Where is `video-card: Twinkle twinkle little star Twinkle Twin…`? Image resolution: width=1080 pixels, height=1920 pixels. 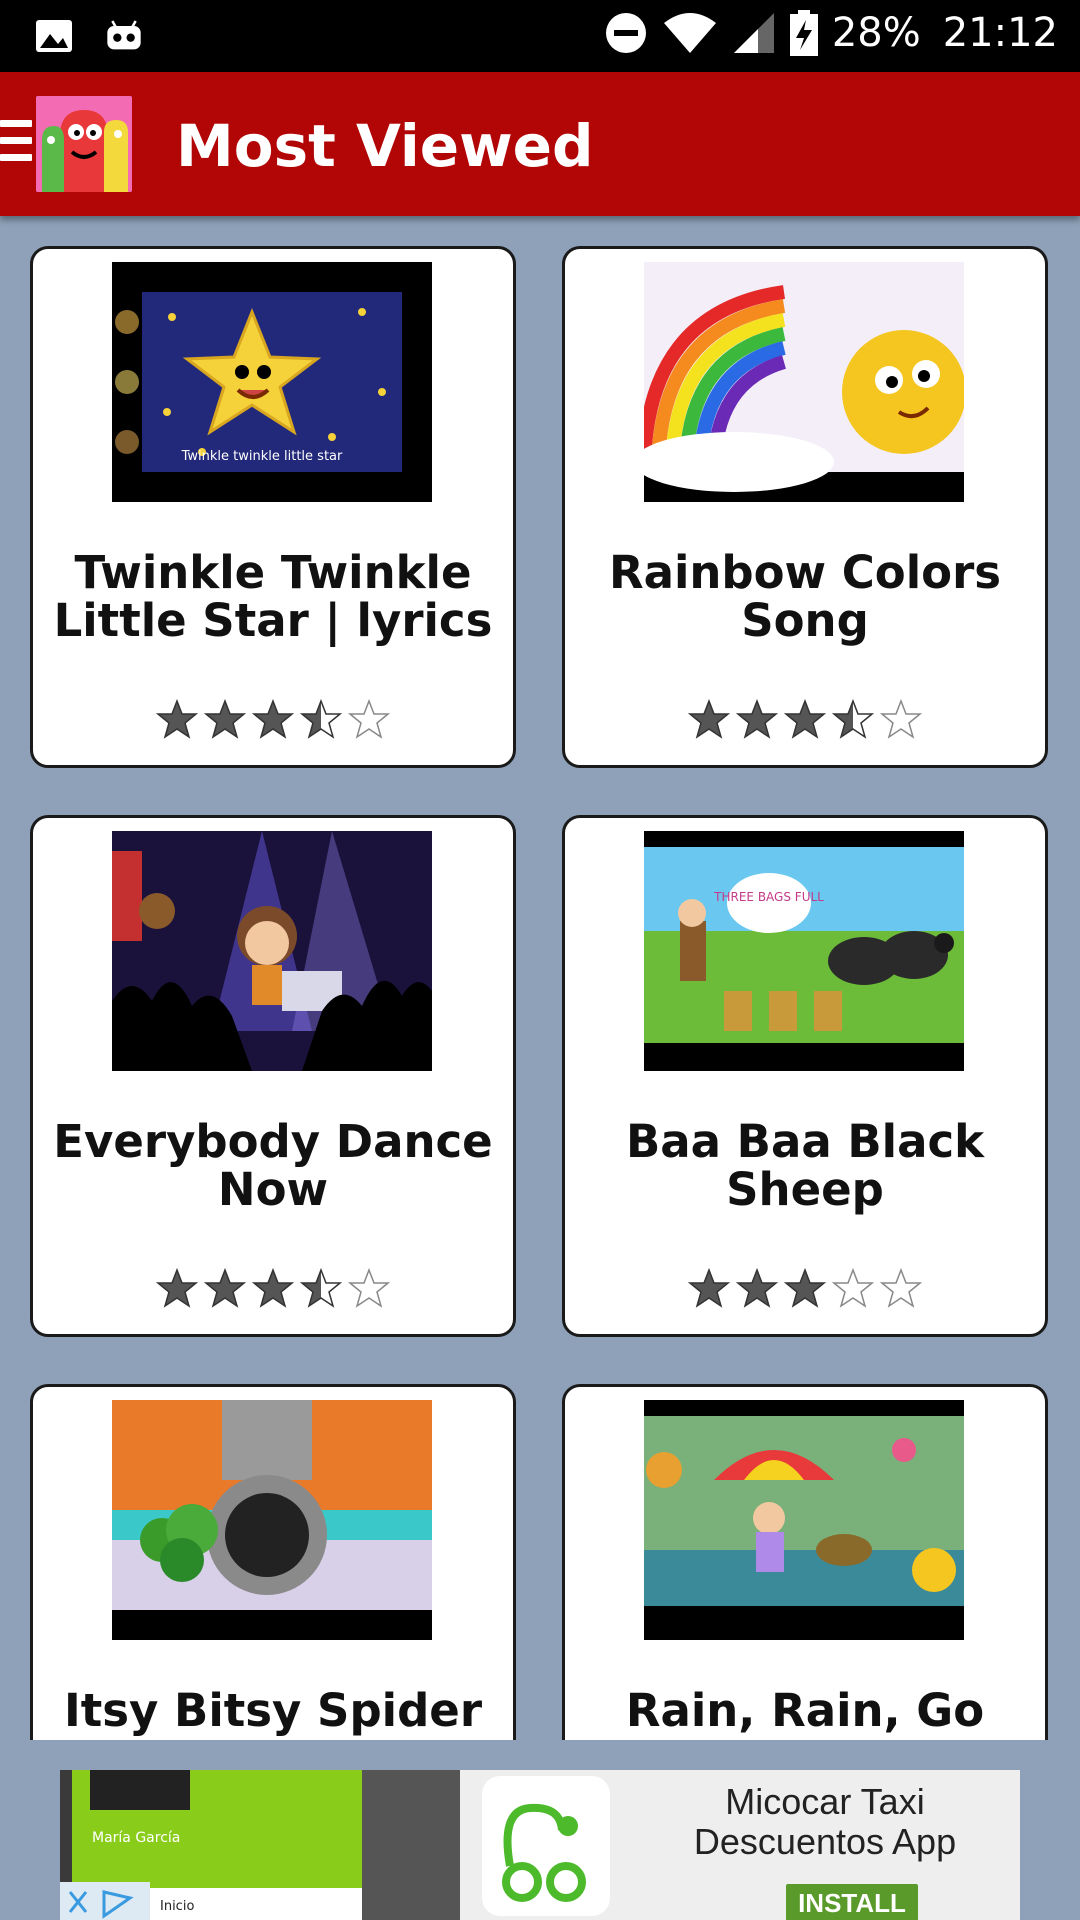 video-card: Twinkle twinkle little star Twinkle Twin… is located at coordinates (273, 507).